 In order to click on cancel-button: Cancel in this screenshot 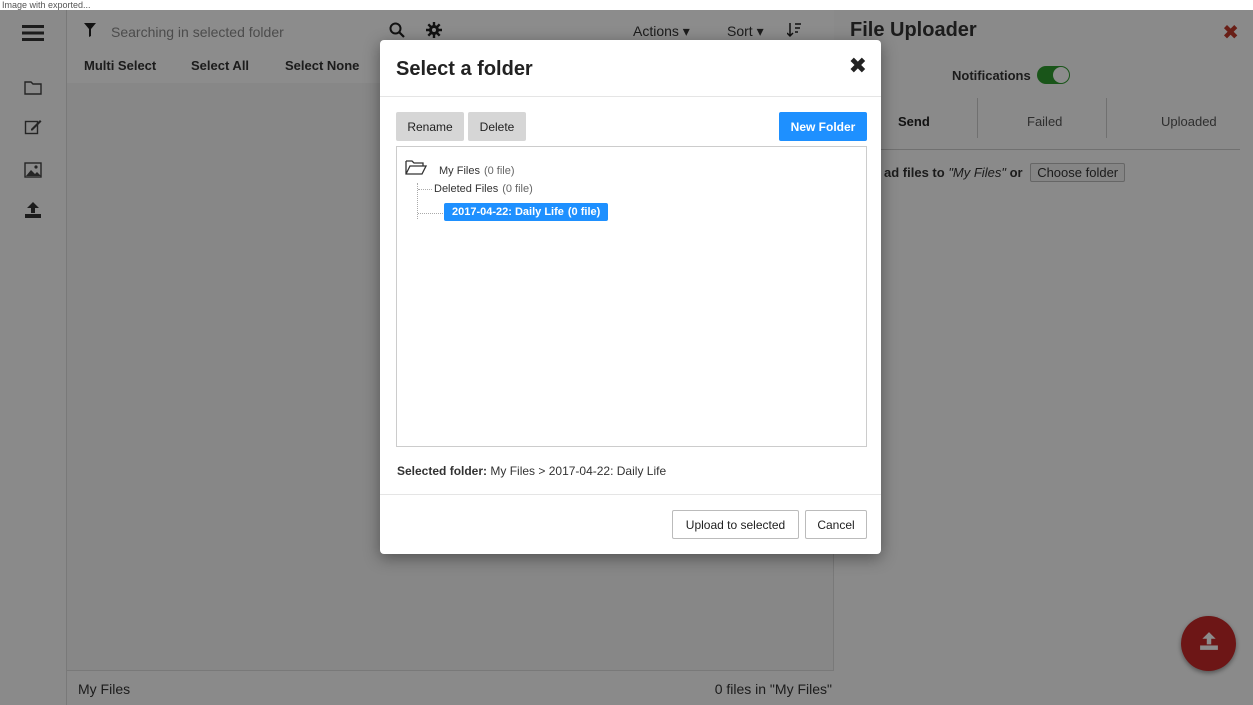, I will do `click(836, 524)`.